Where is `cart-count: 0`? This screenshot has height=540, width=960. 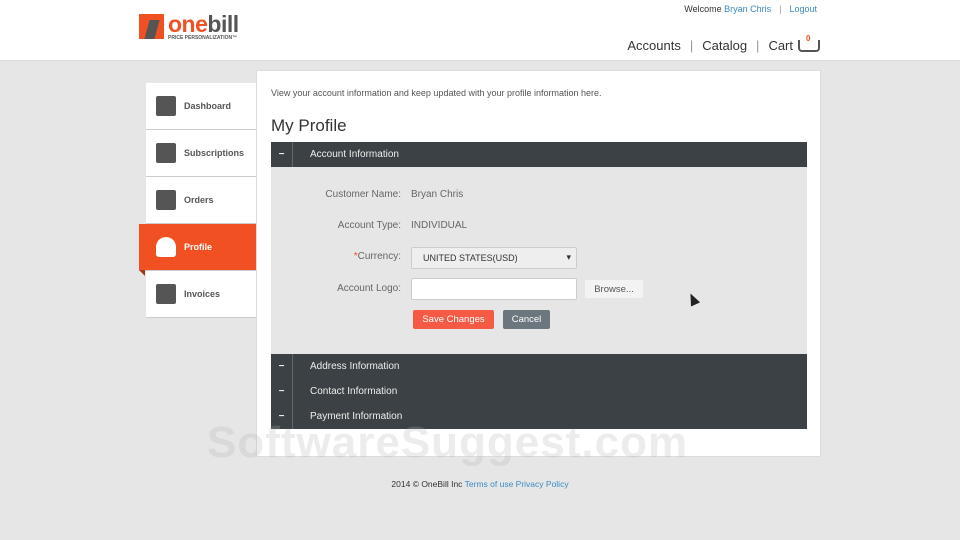
cart-count: 0 is located at coordinates (808, 38).